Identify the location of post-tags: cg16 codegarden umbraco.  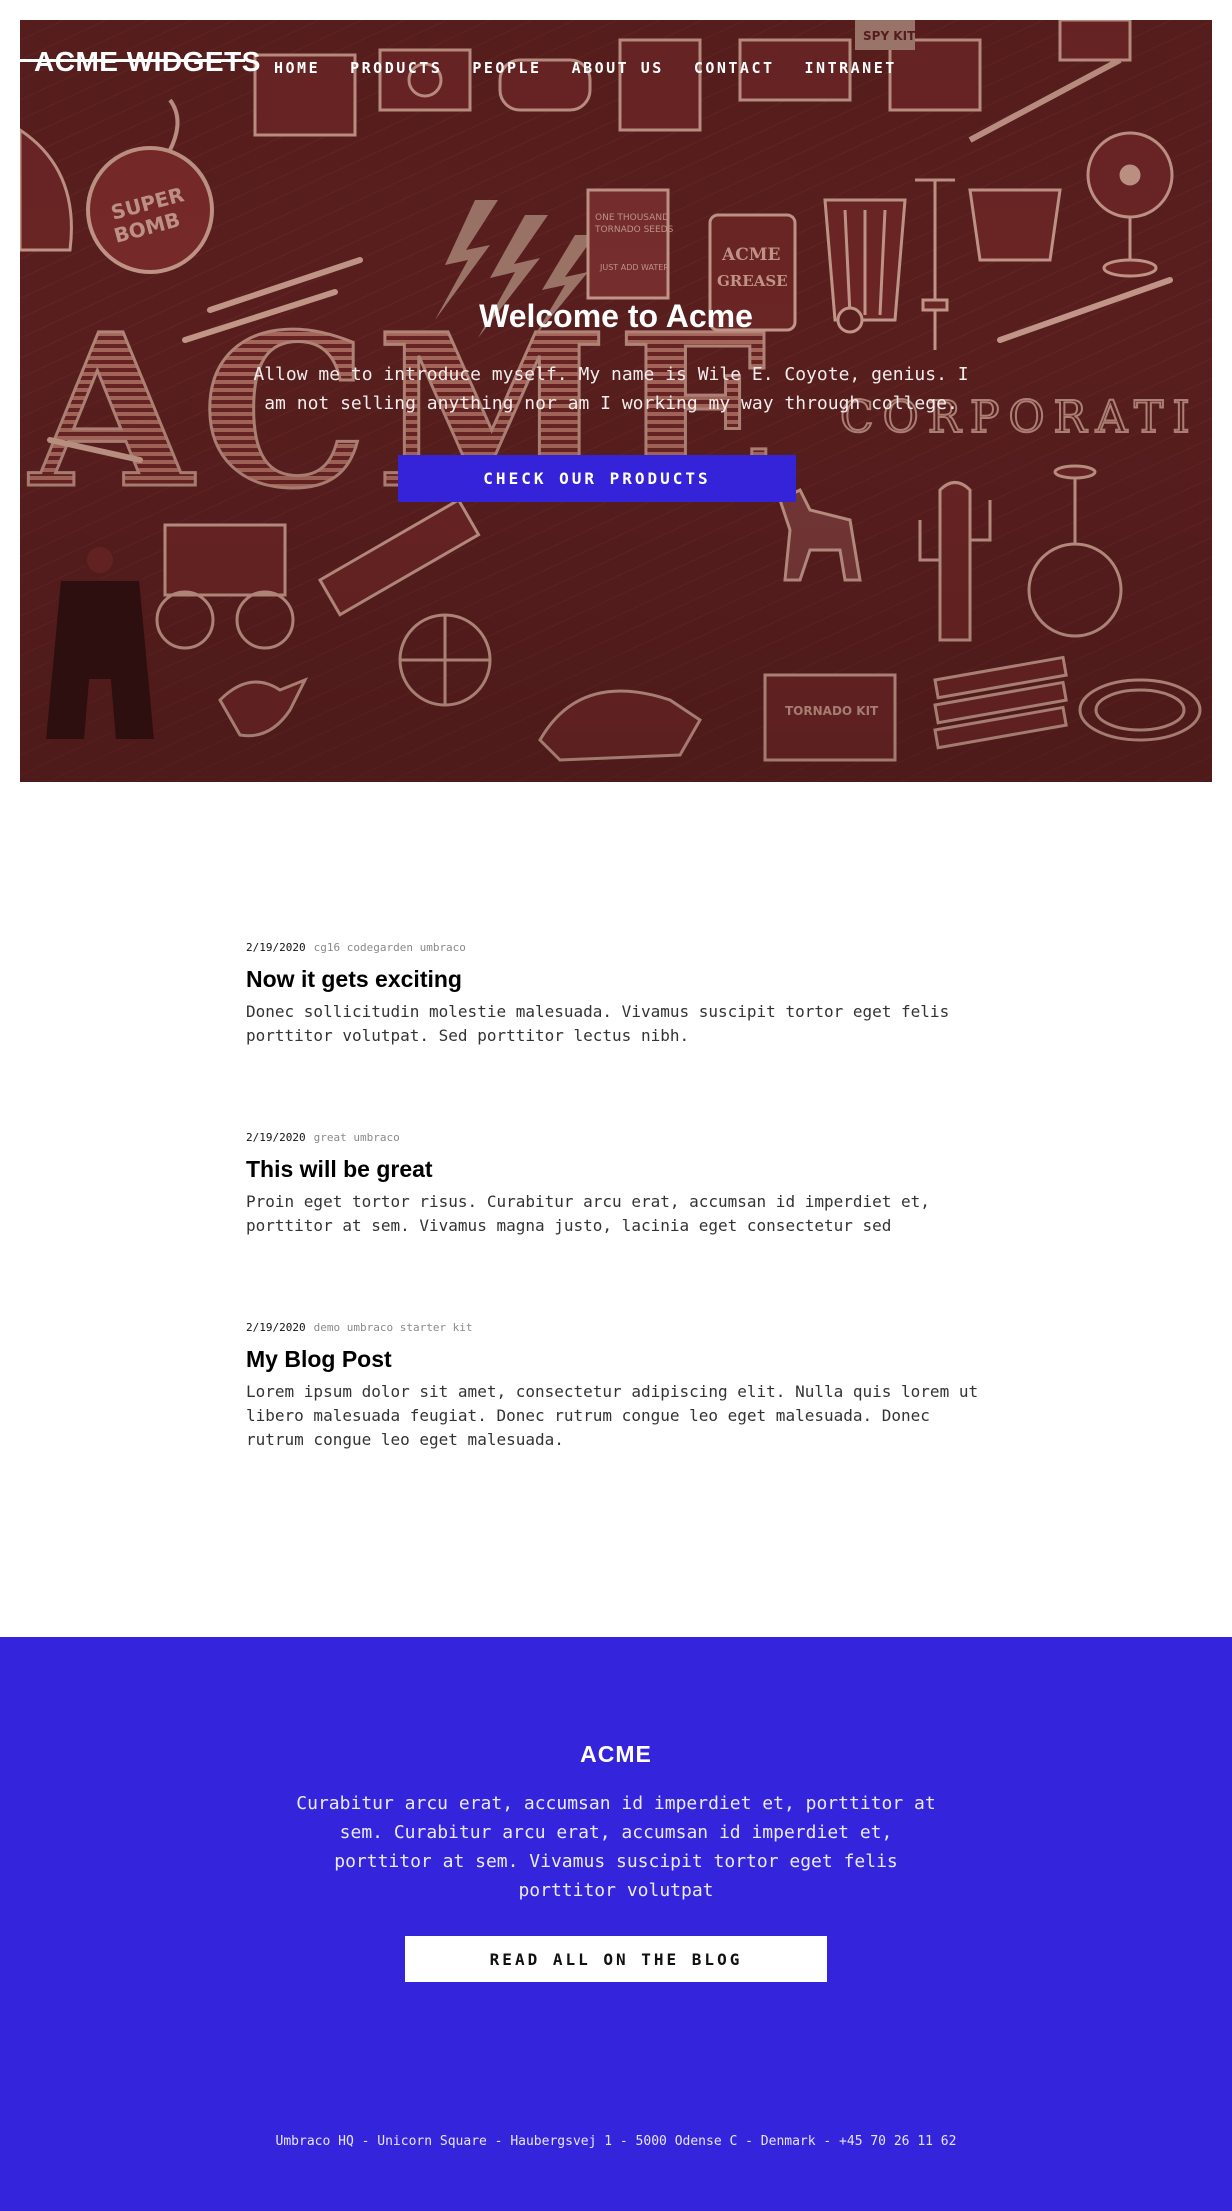
(389, 947).